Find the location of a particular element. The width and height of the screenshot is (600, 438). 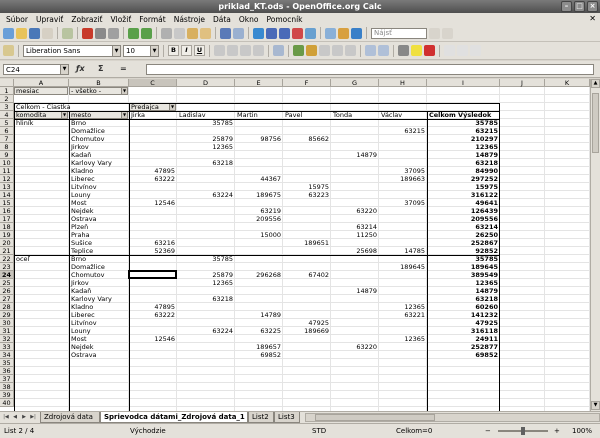

row-header-11: 11 is located at coordinates (7, 171).